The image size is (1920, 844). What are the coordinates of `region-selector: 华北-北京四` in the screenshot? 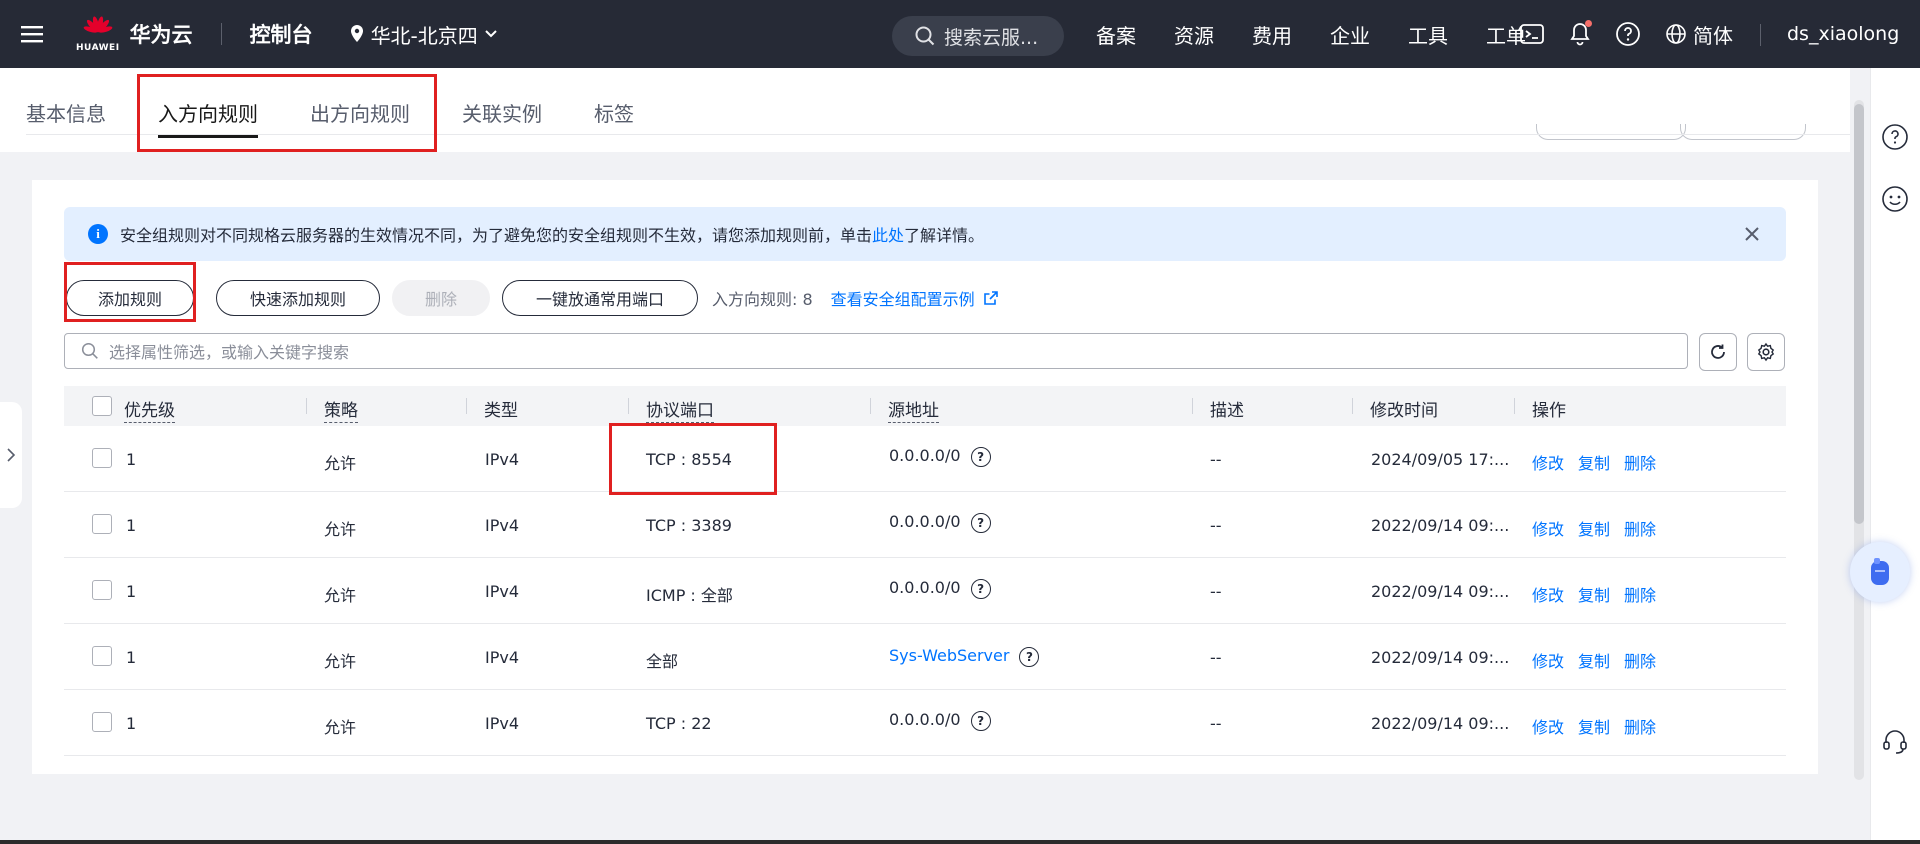 It's located at (423, 34).